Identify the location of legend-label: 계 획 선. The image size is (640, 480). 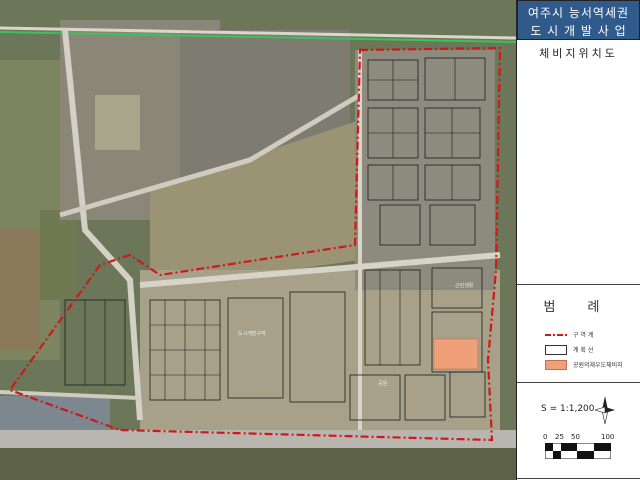
(583, 350).